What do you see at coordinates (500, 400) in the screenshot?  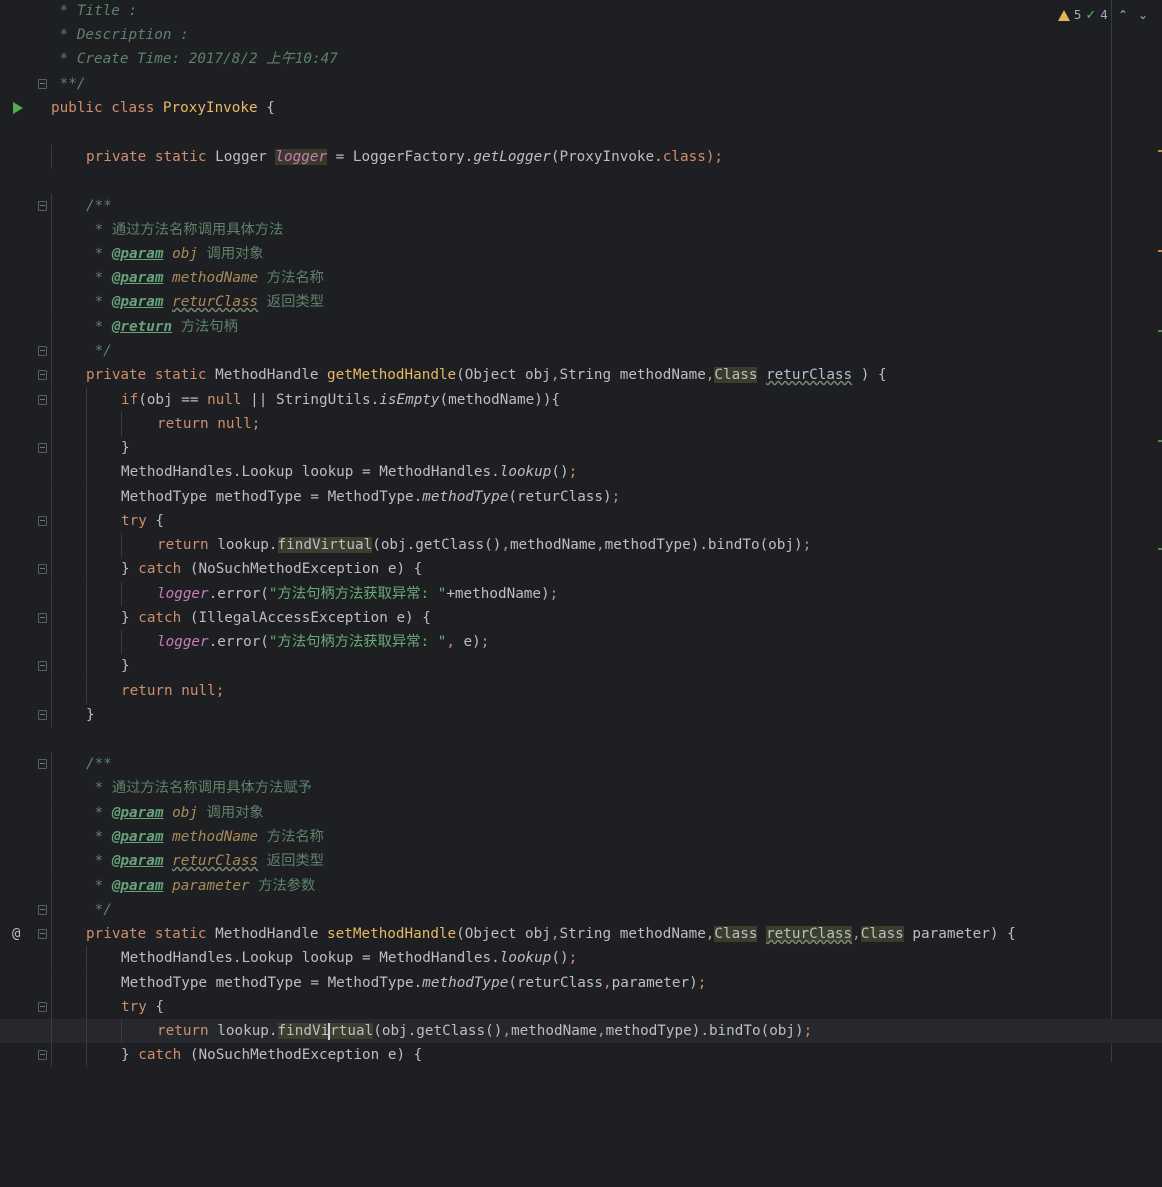 I see `code-text: (methodName)){` at bounding box center [500, 400].